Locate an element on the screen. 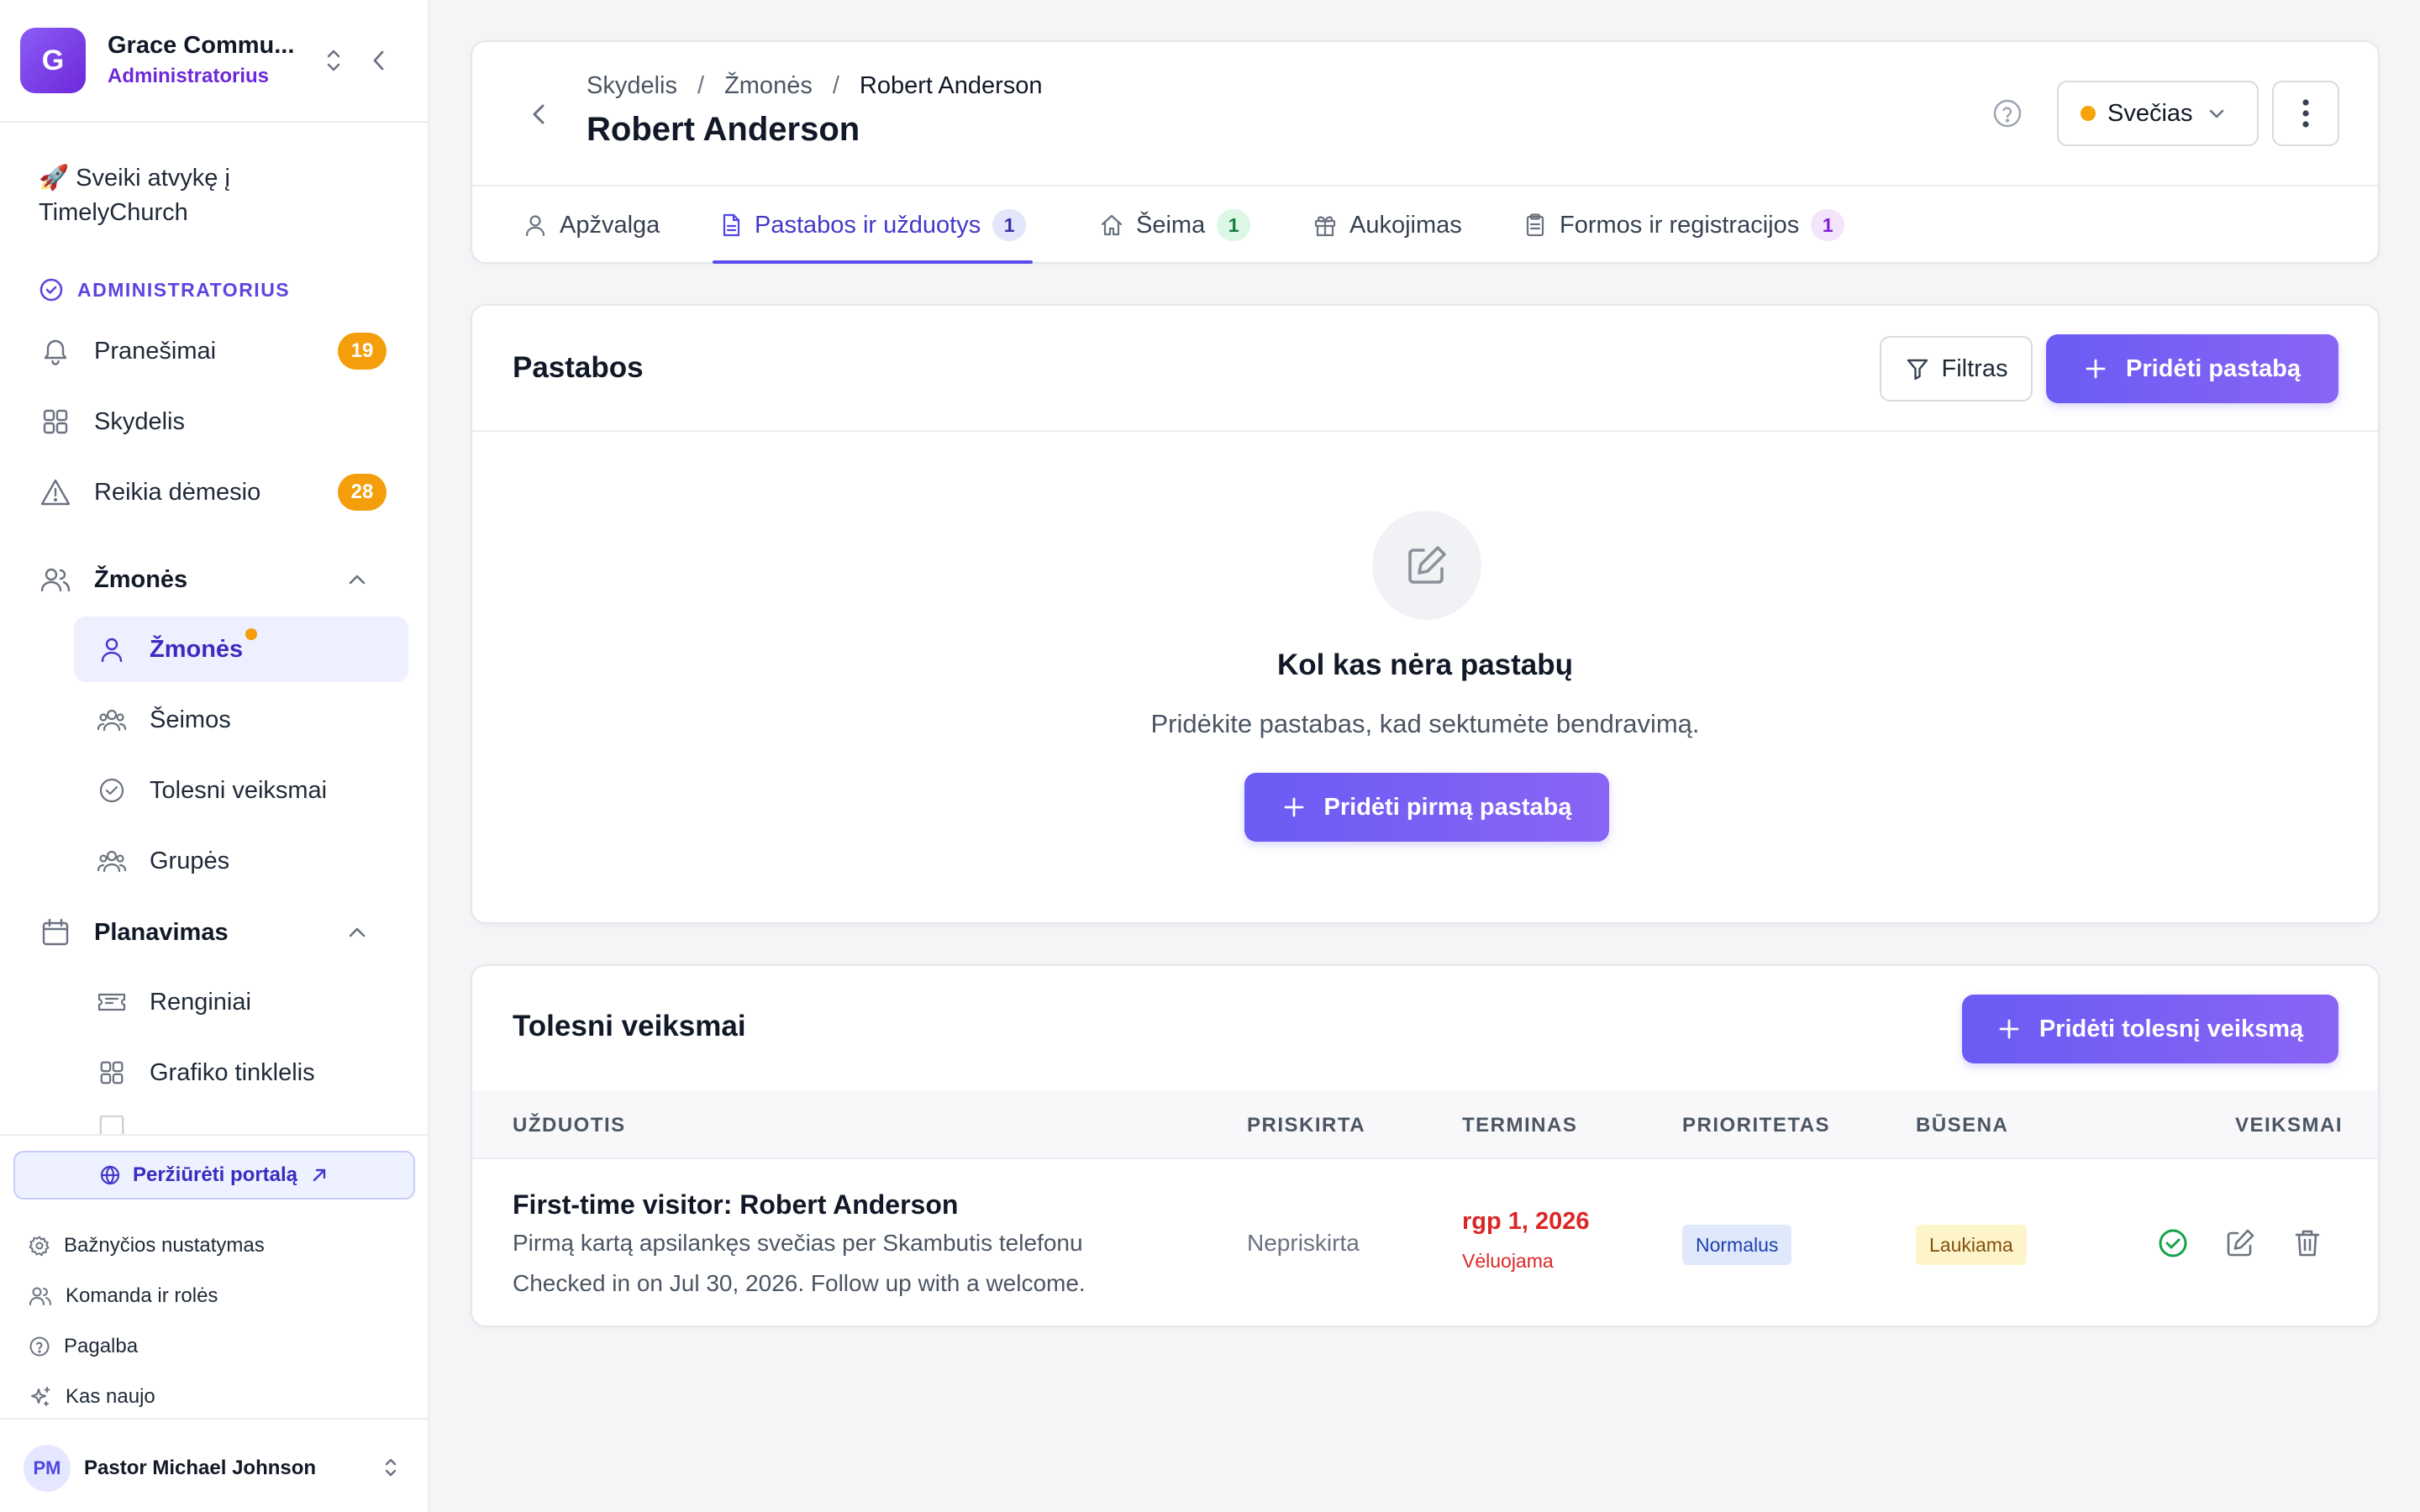 The height and width of the screenshot is (1512, 2420). column-header-actions: VEIKSMAI is located at coordinates (2289, 1125).